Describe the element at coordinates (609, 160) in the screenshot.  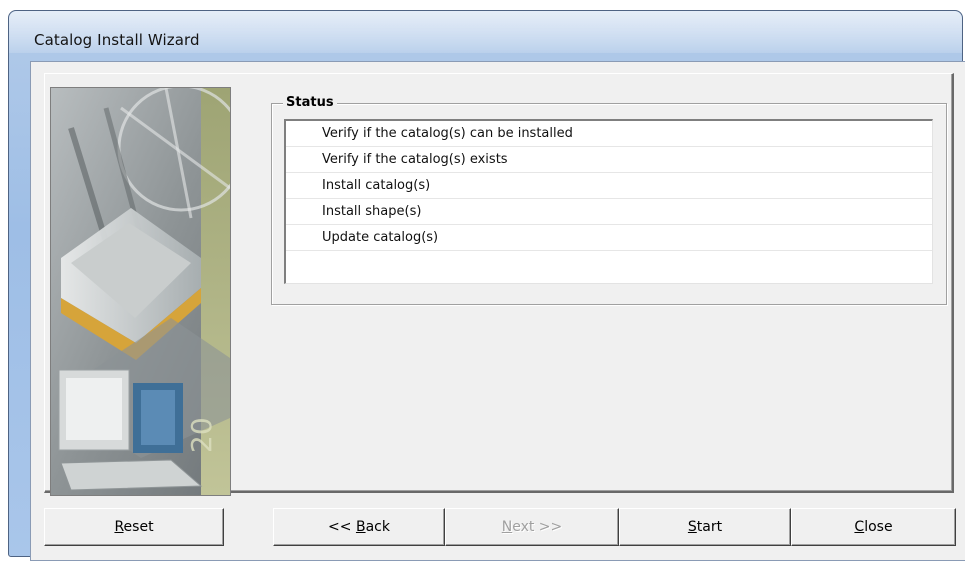
I see `list-item: Verify if the catalog(s) exists` at that location.